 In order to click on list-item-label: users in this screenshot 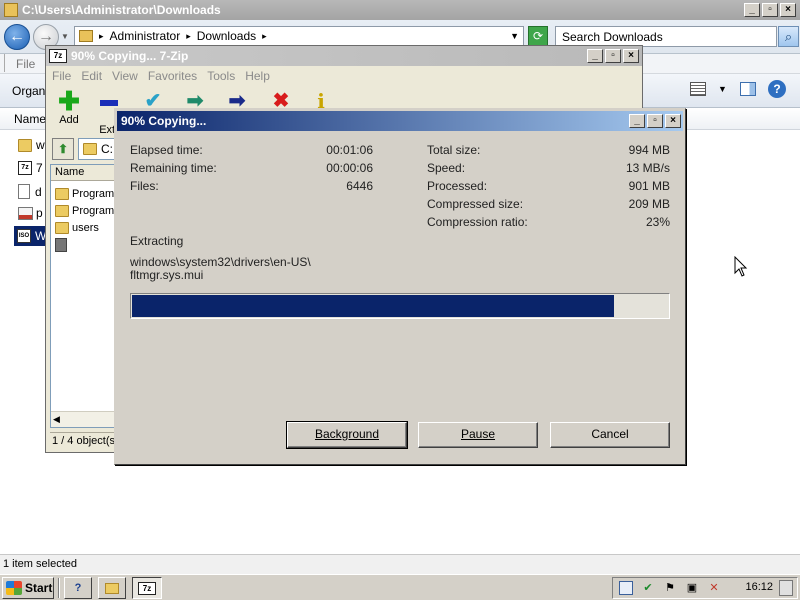, I will do `click(85, 227)`.